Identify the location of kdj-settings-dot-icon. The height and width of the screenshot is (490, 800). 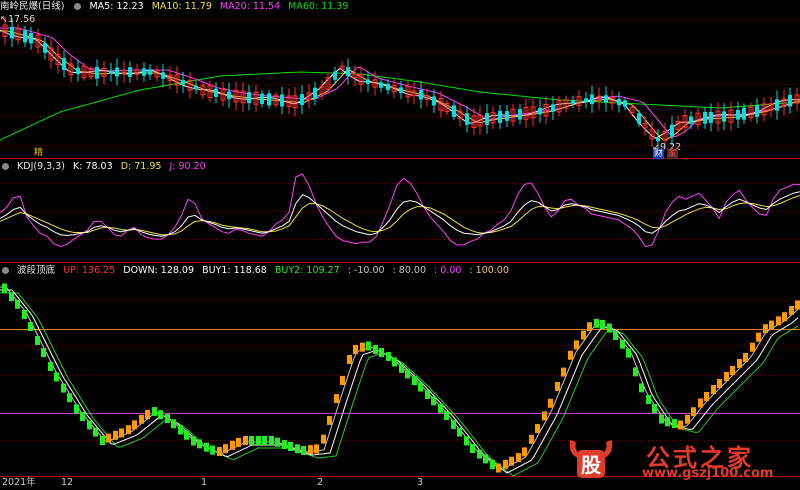
(5, 166).